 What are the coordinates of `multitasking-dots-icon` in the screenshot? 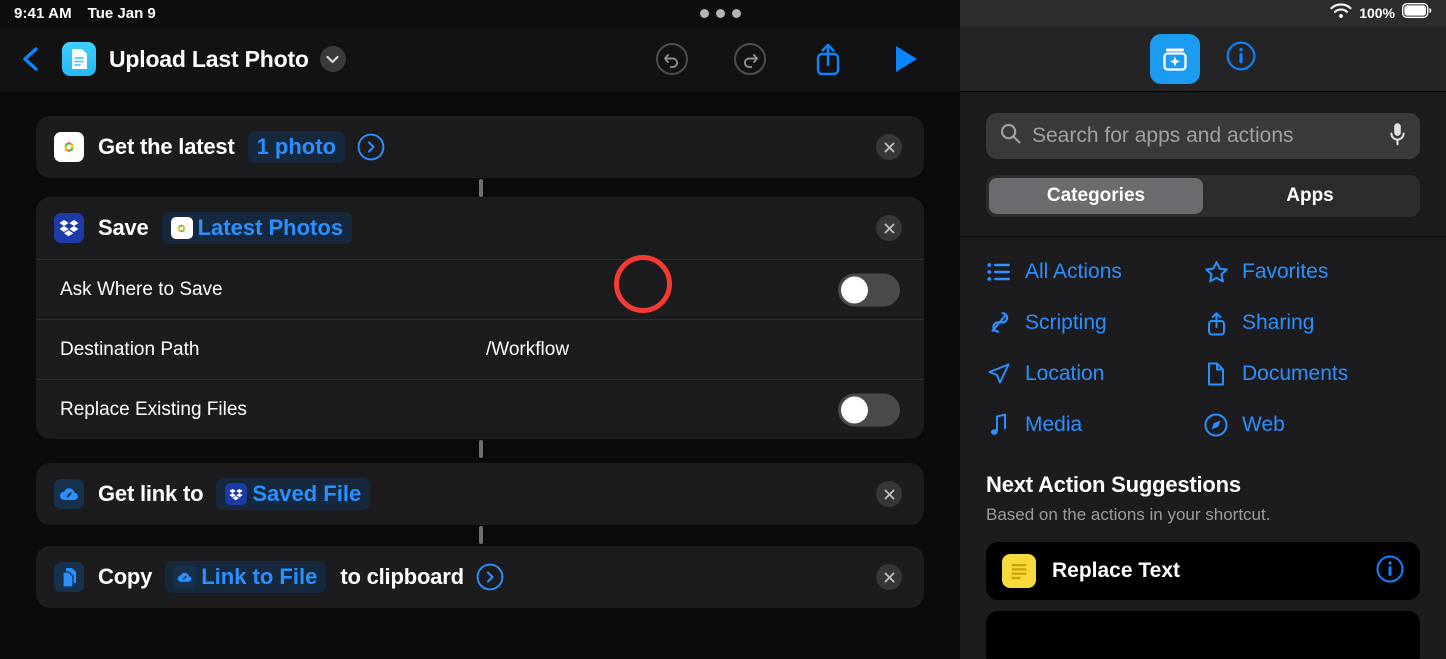 It's located at (720, 13).